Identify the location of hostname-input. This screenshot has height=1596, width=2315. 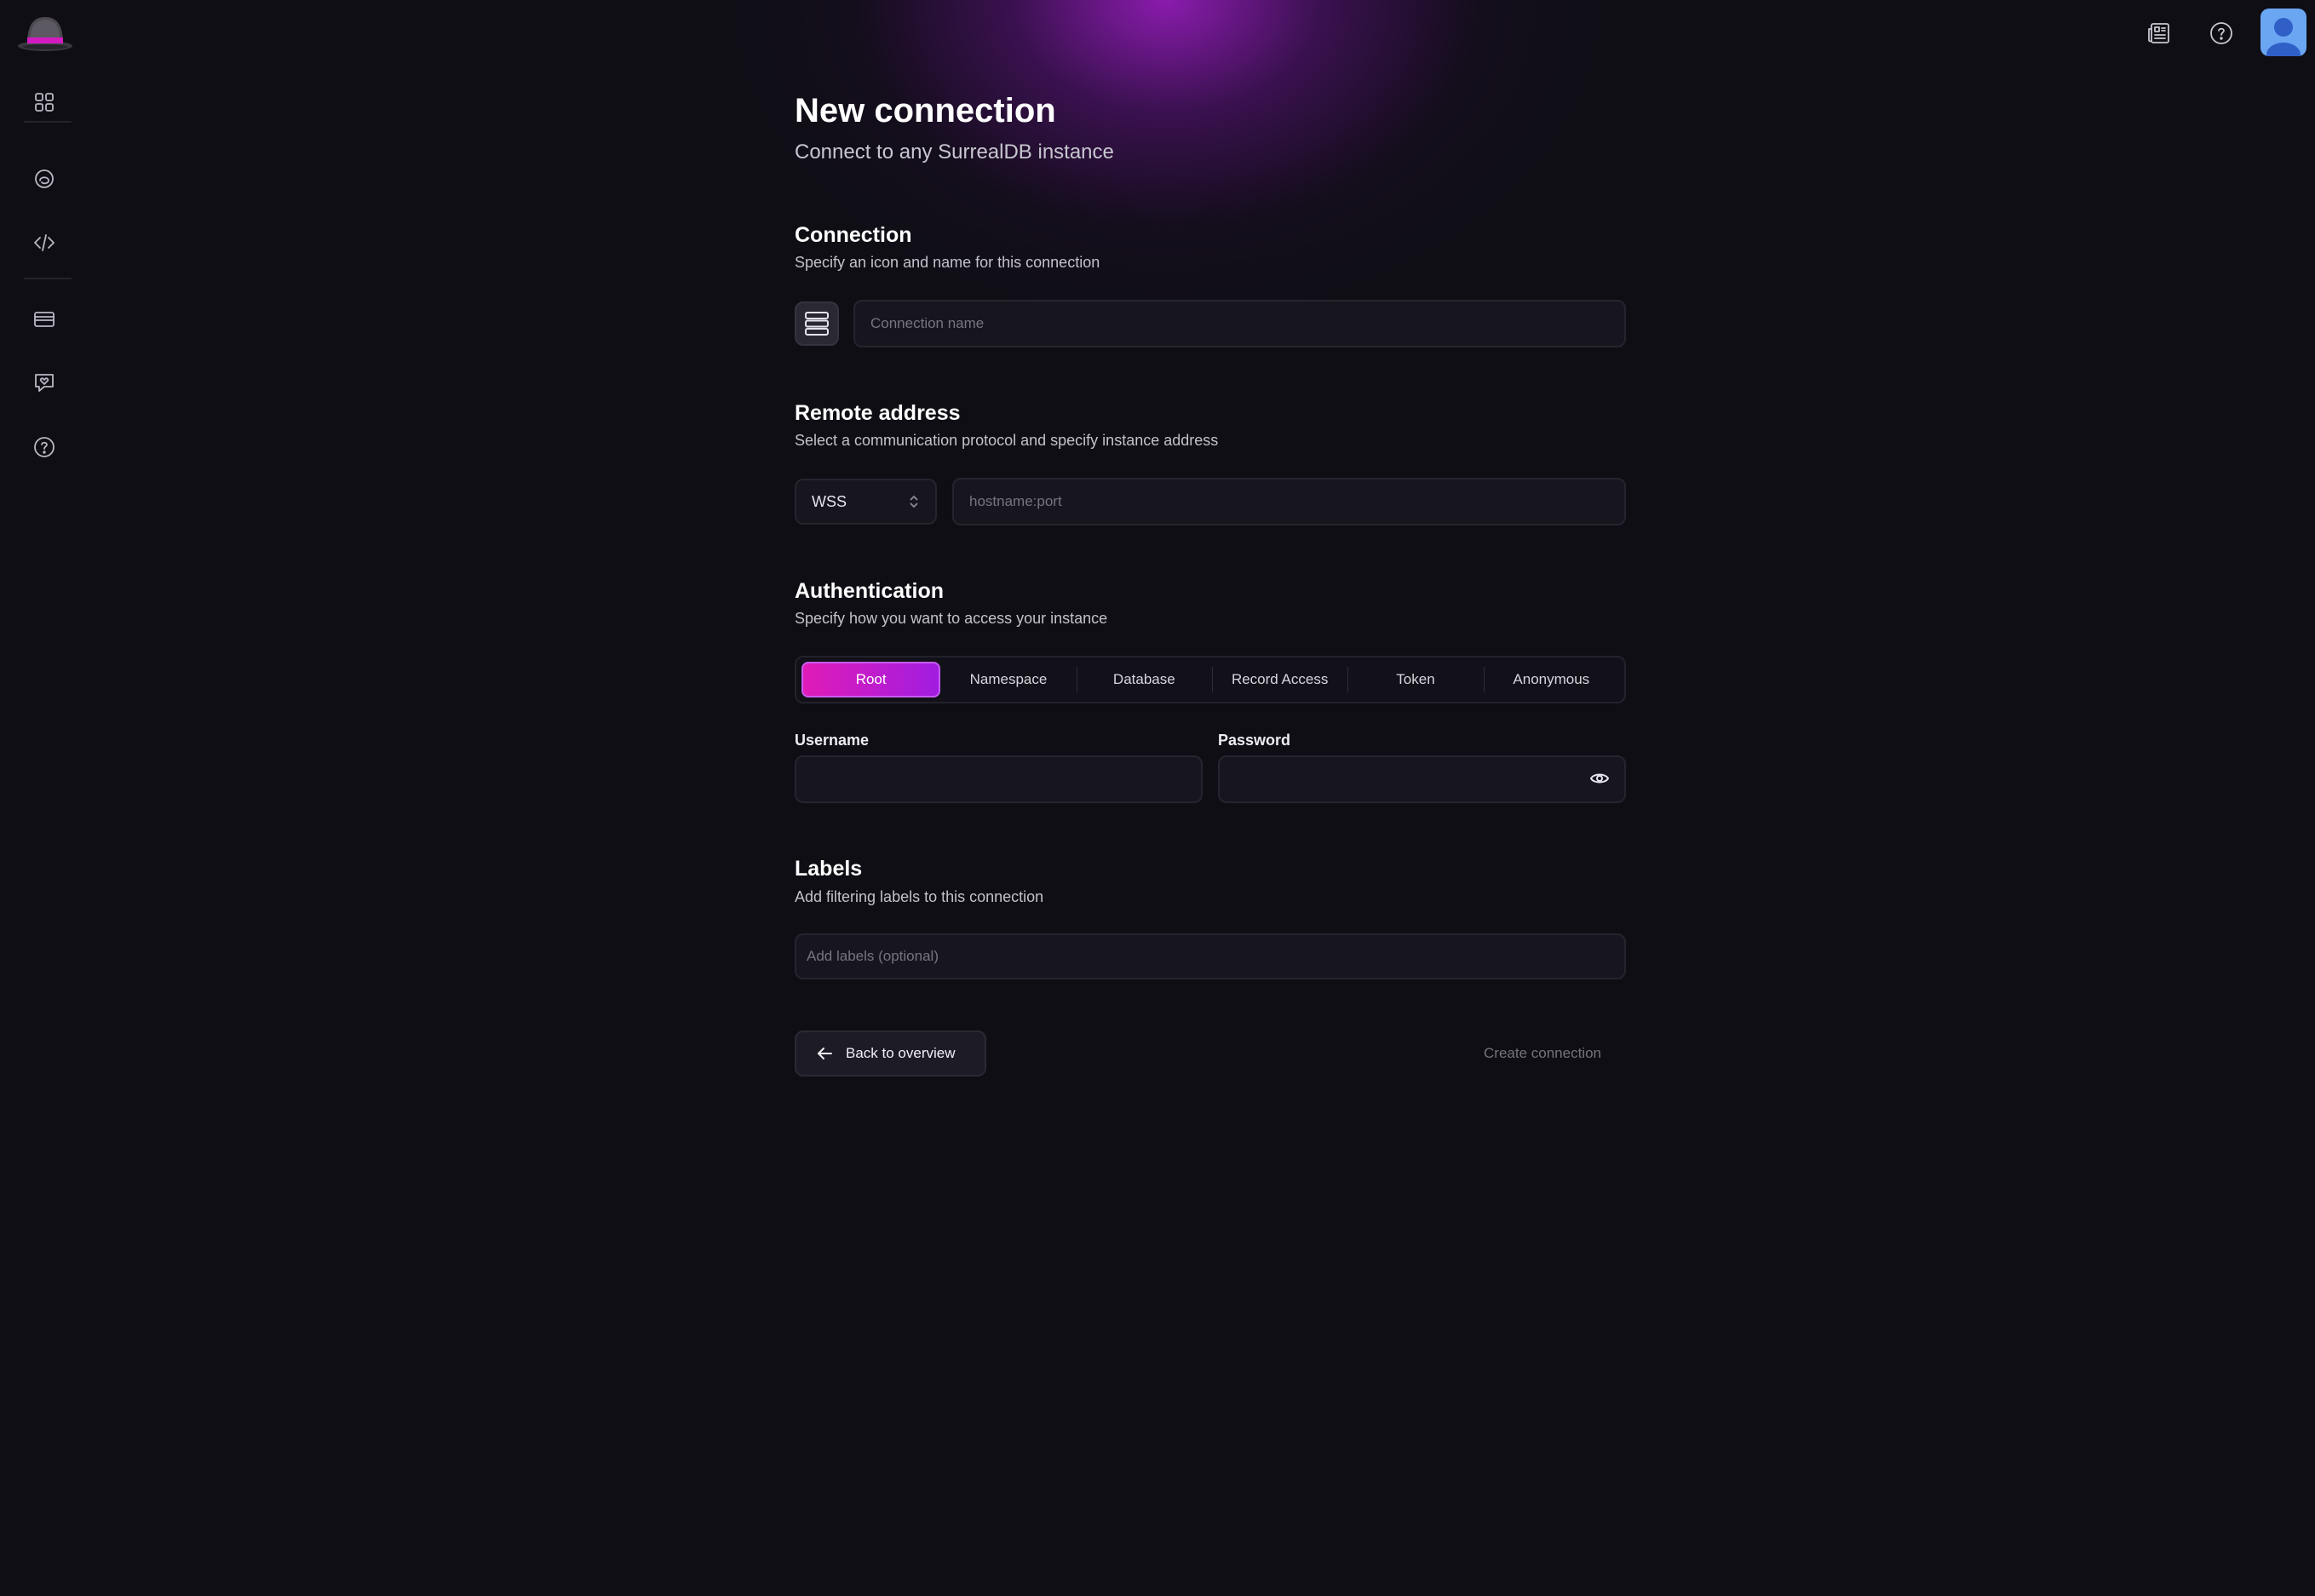
(1289, 501).